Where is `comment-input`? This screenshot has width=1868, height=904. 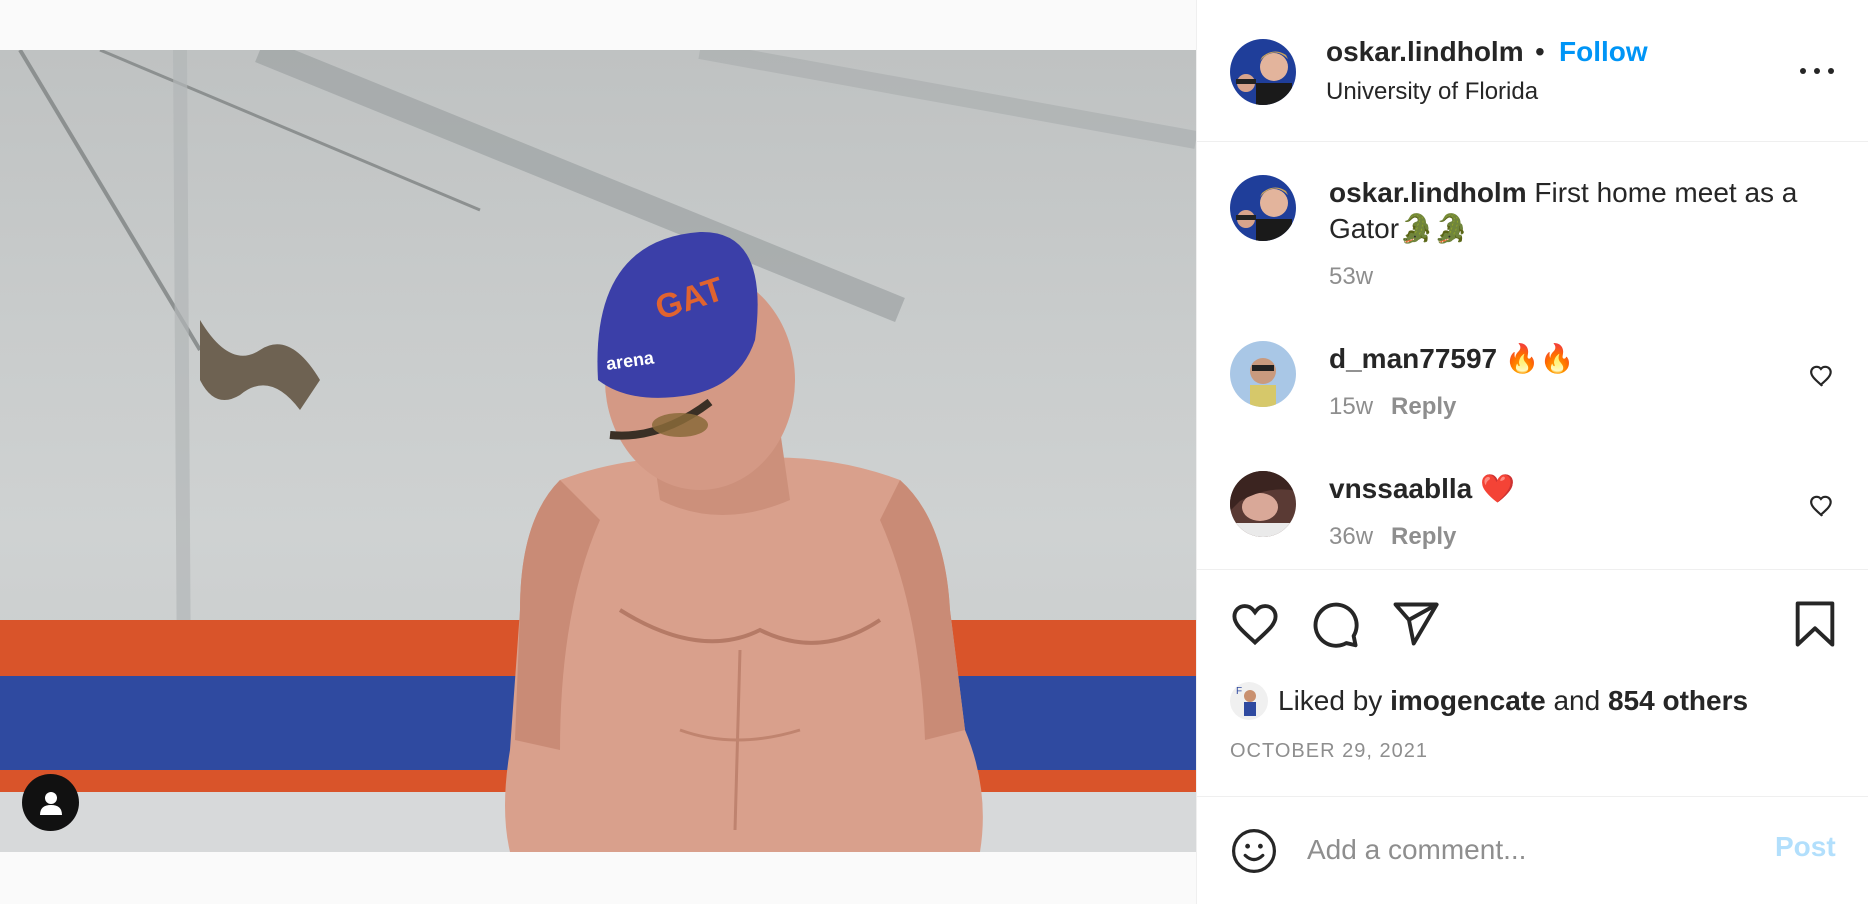
comment-input is located at coordinates (1527, 850).